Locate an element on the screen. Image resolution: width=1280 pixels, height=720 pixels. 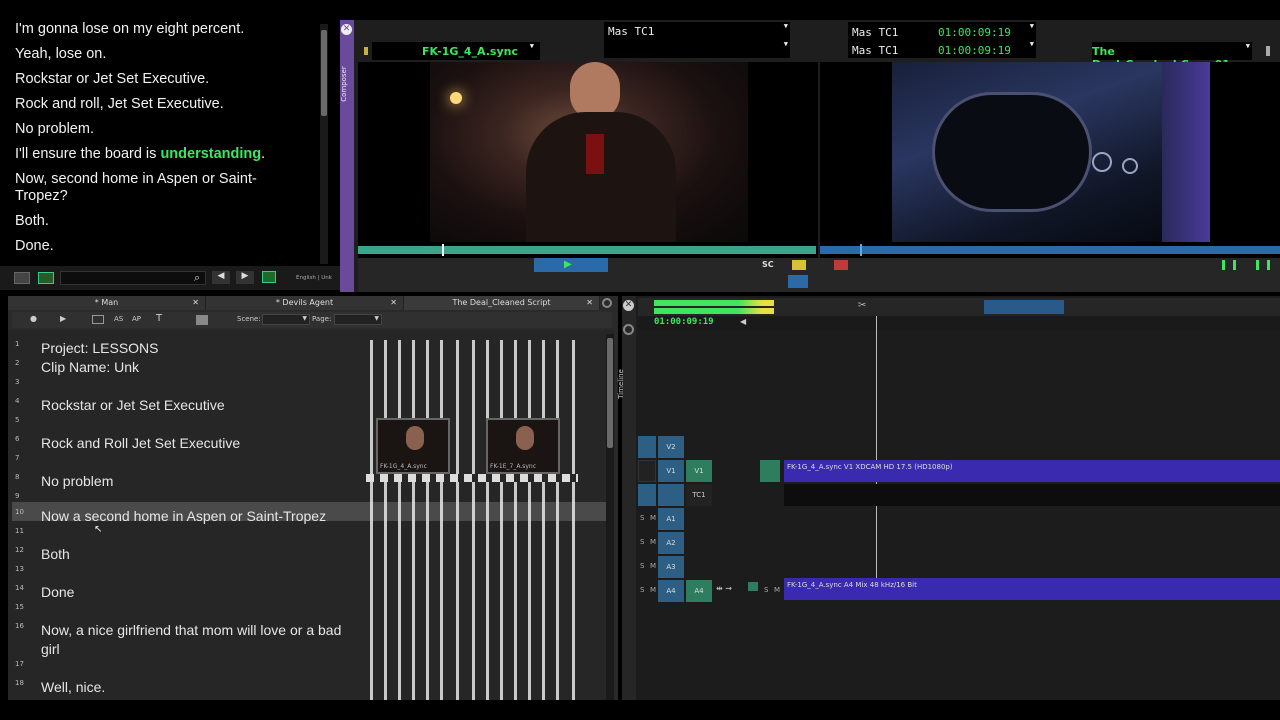
source-track-a4: A4 is located at coordinates (699, 591).